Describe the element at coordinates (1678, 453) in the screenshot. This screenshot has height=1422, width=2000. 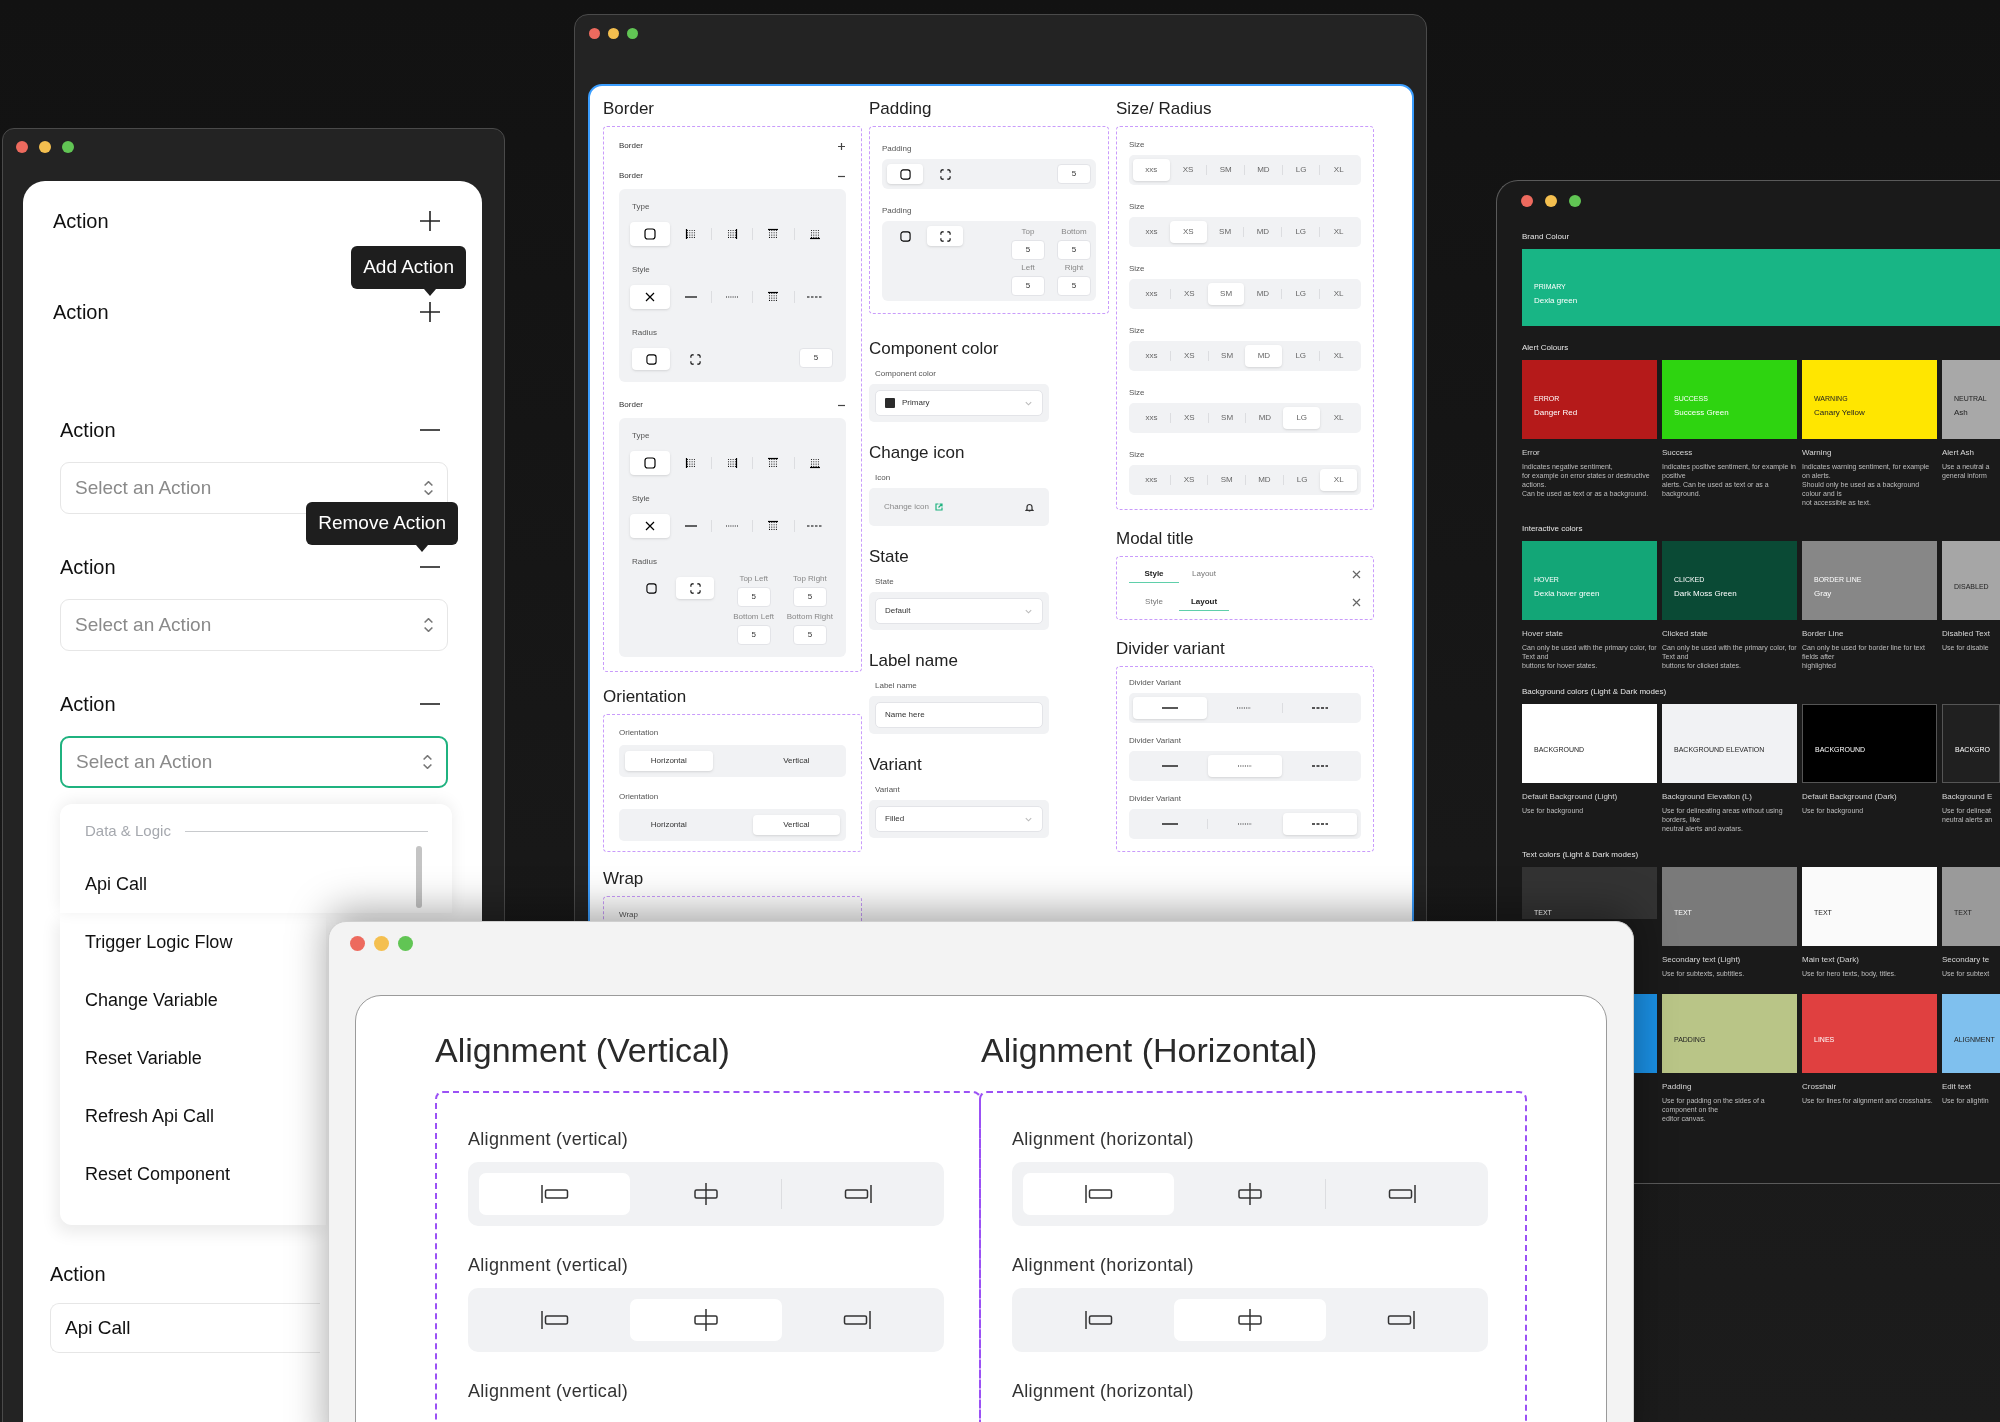
I see `swatch-title: Success` at that location.